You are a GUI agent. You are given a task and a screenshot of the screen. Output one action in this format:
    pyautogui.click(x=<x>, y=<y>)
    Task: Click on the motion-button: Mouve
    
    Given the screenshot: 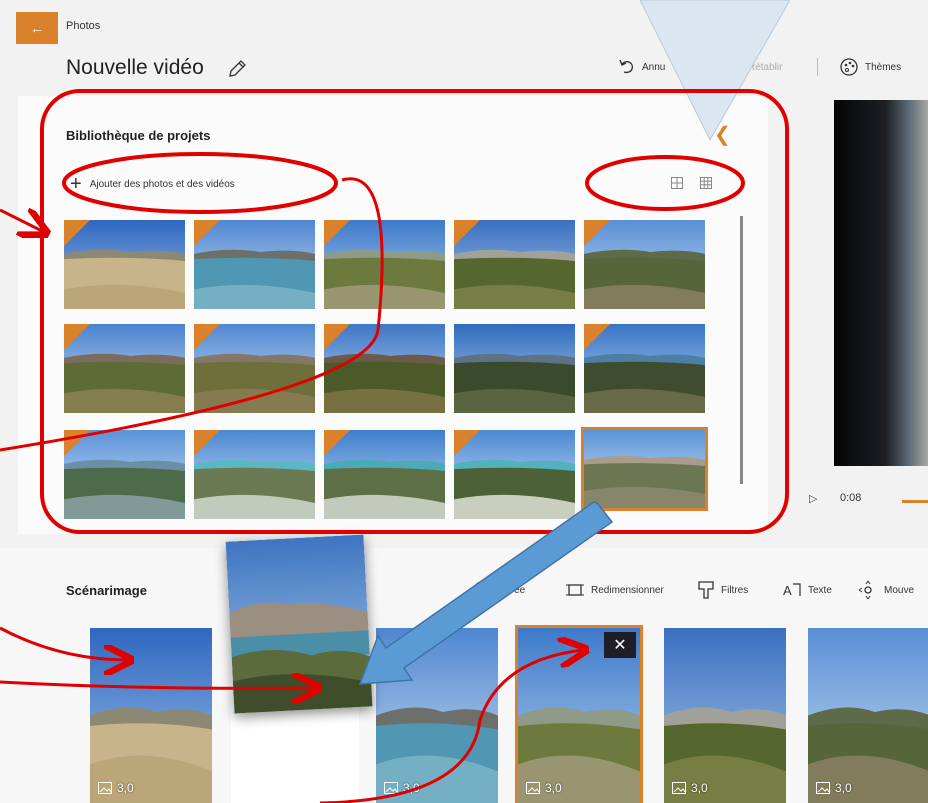 What is the action you would take?
    pyautogui.click(x=886, y=590)
    